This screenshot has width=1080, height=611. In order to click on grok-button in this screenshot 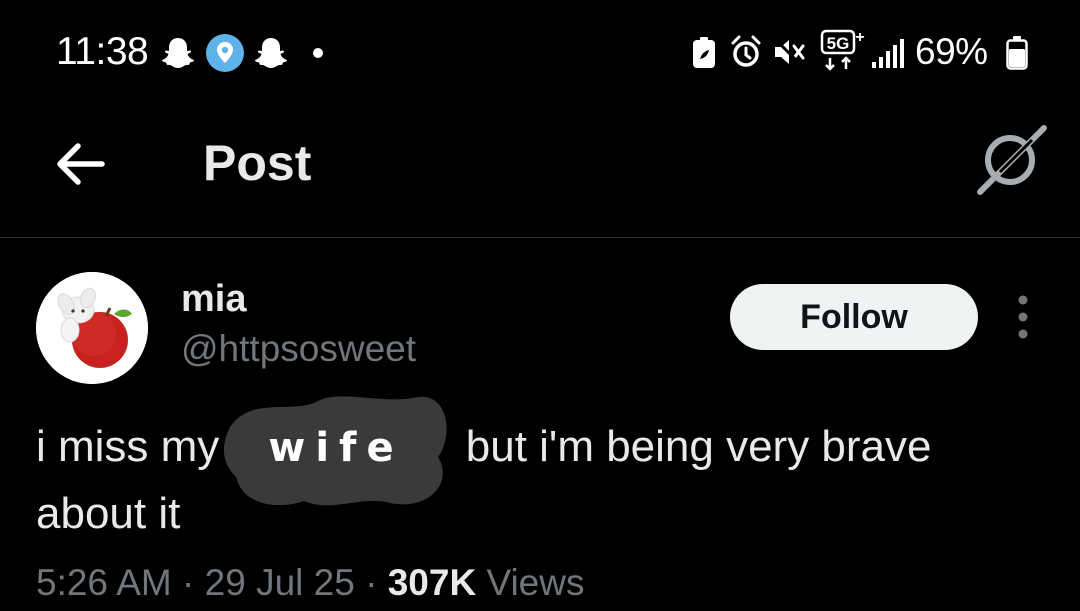, I will do `click(1010, 160)`.